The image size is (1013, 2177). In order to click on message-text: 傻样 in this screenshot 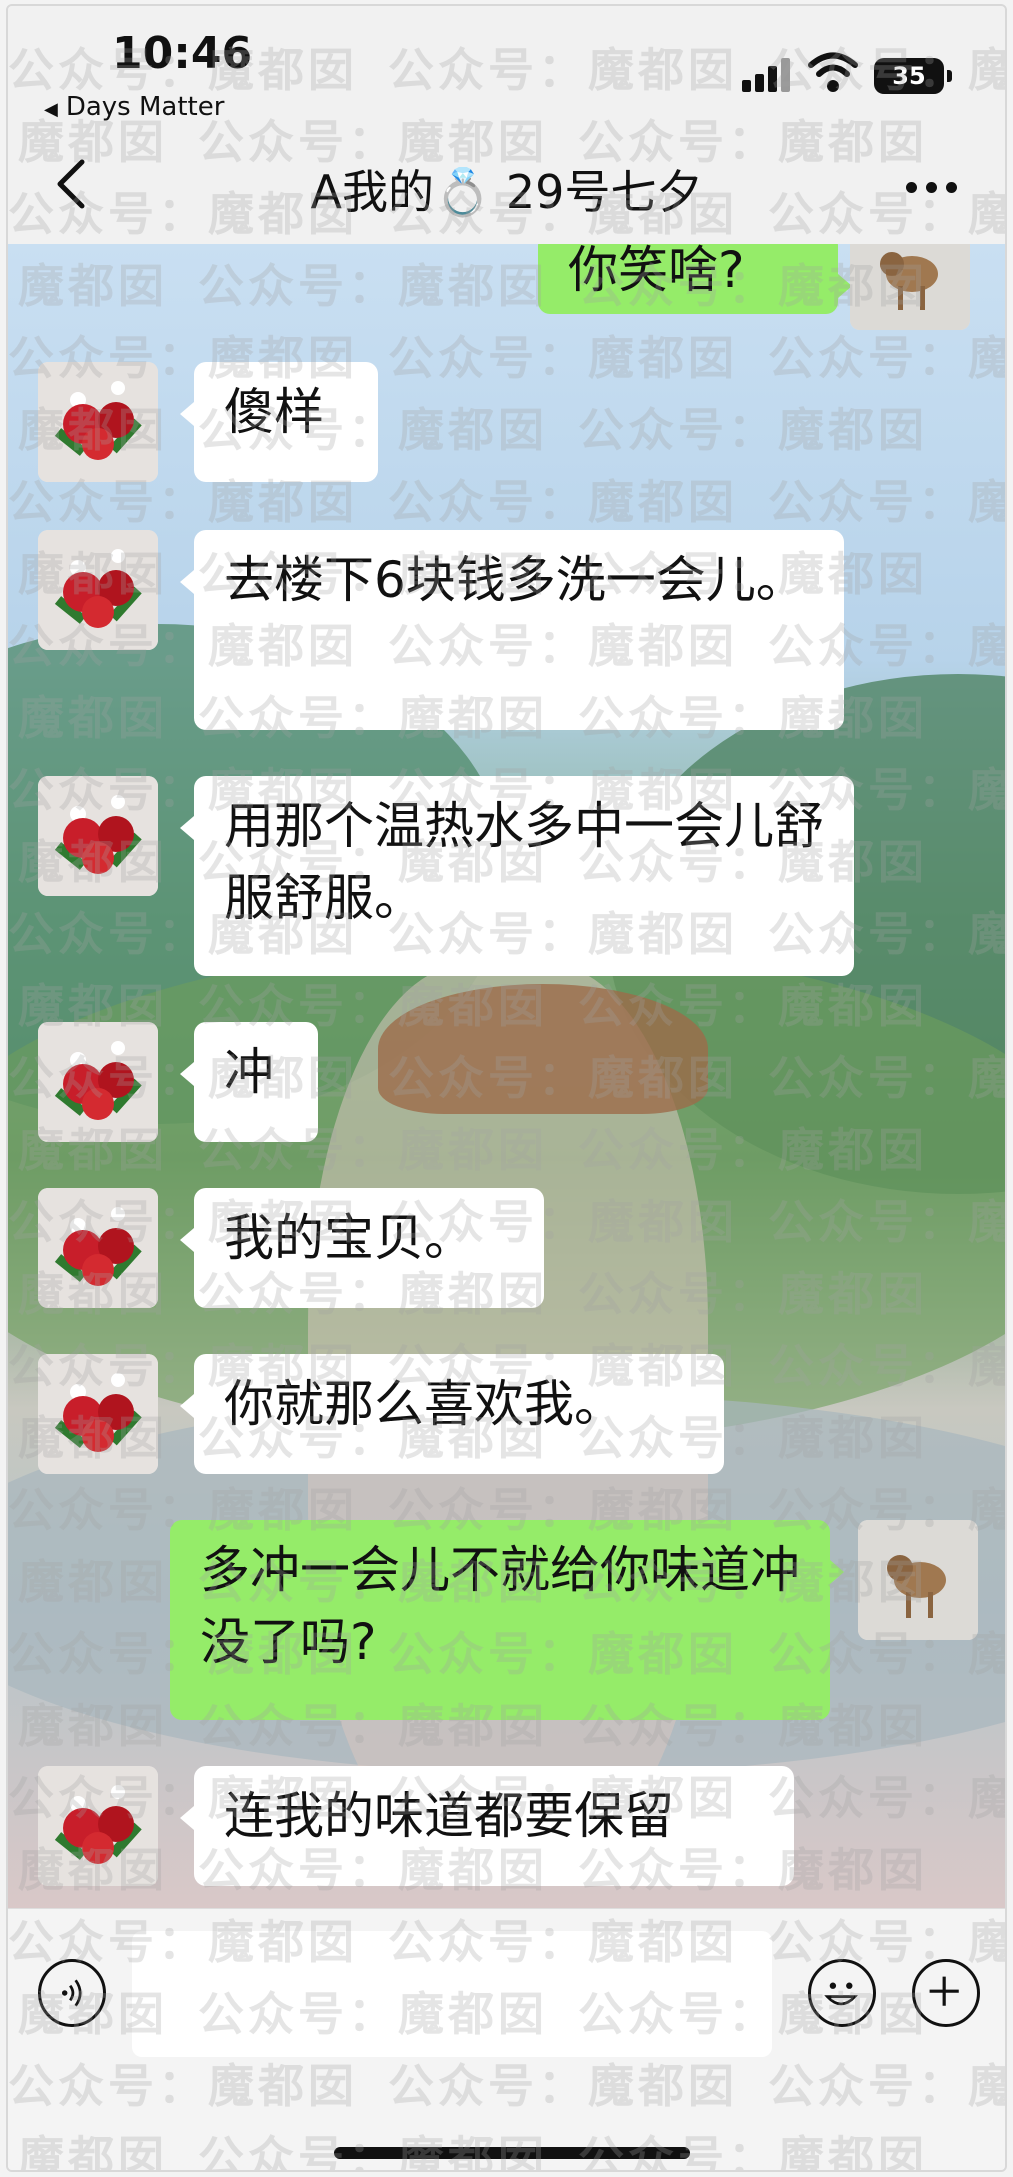, I will do `click(274, 412)`.